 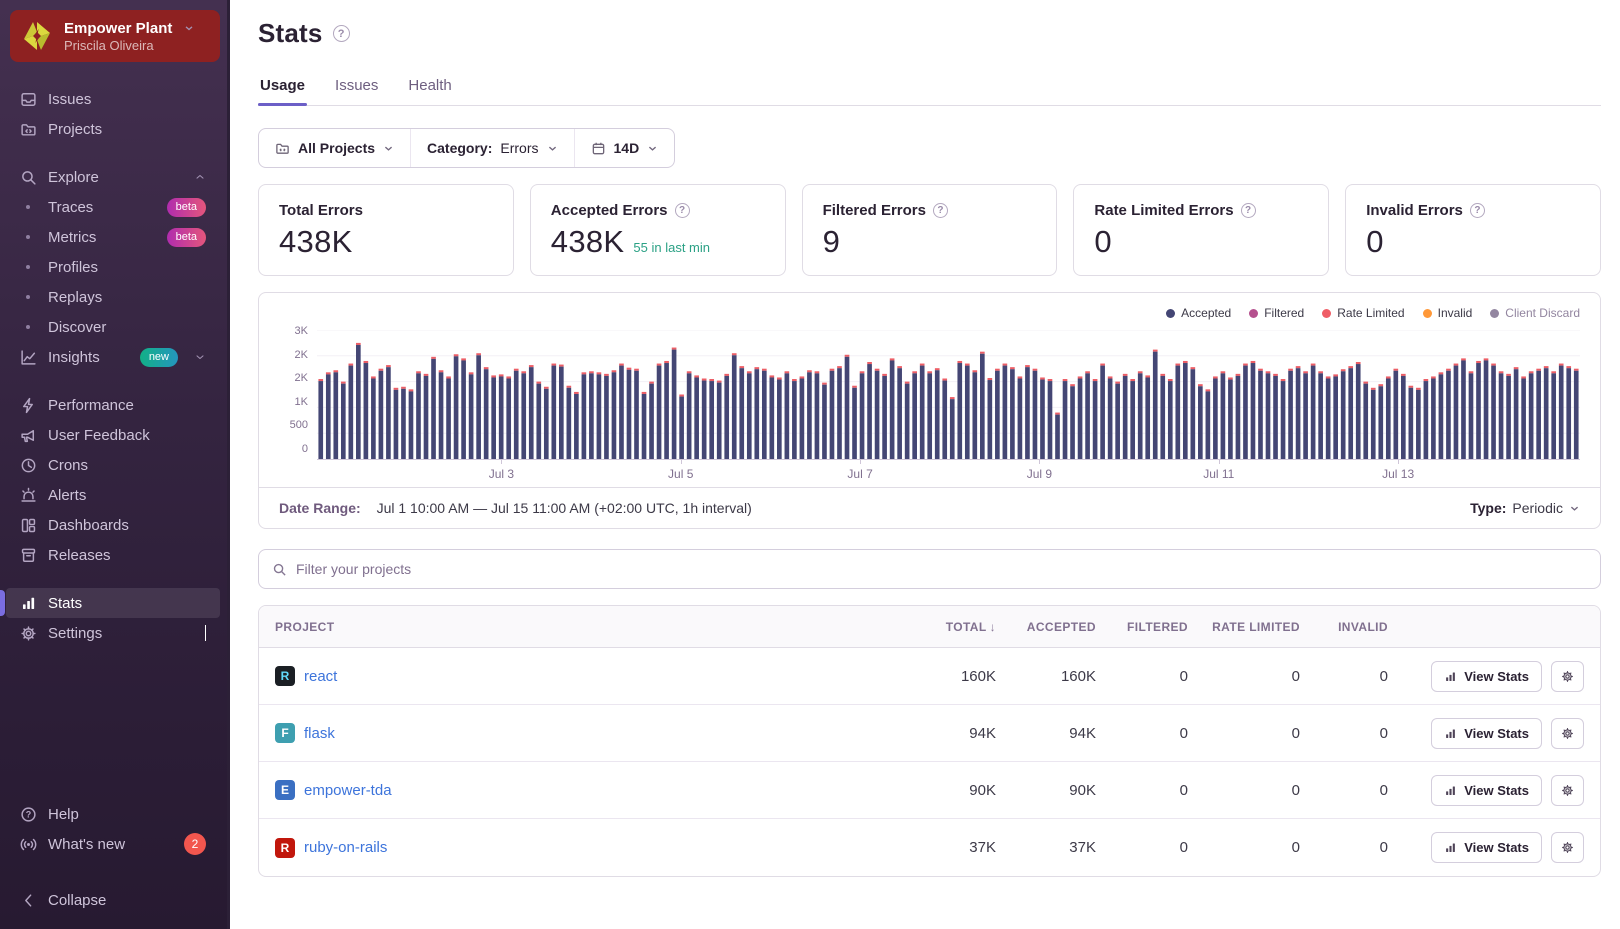 I want to click on column-header-total: TOTAL ↓, so click(x=944, y=627).